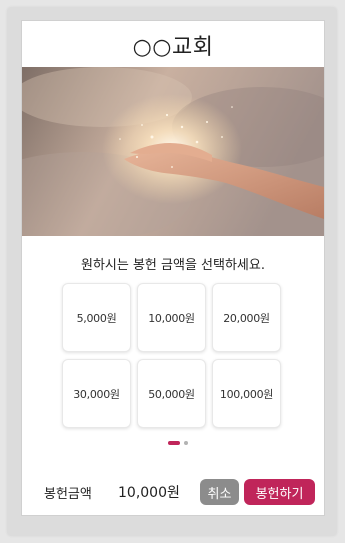 This screenshot has height=543, width=345. I want to click on offering-amount-value: 10,000원, so click(149, 493).